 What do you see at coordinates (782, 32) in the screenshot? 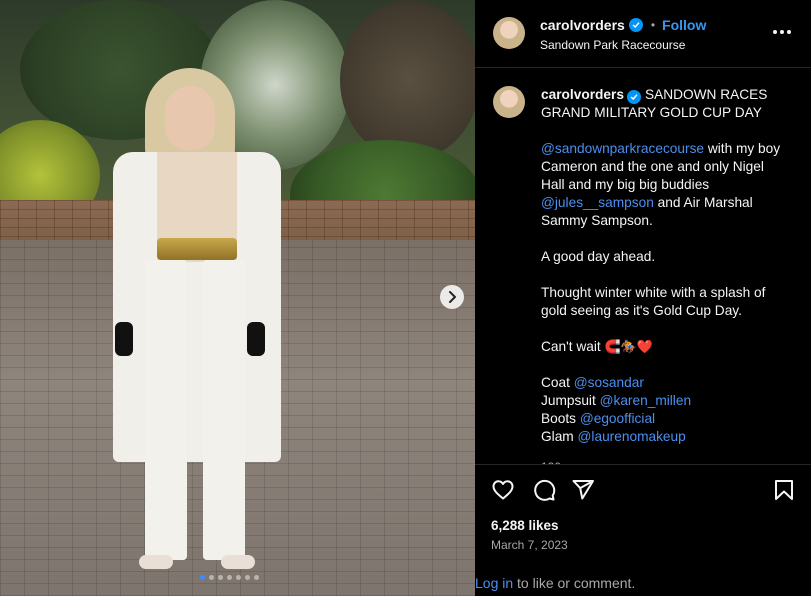
I see `more-options-button` at bounding box center [782, 32].